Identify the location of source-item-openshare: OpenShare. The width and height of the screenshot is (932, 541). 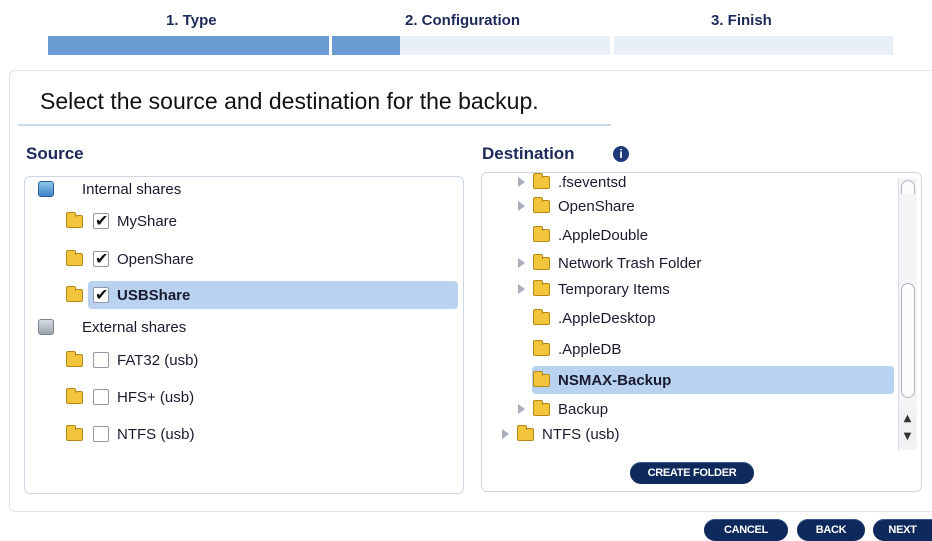
(130, 259).